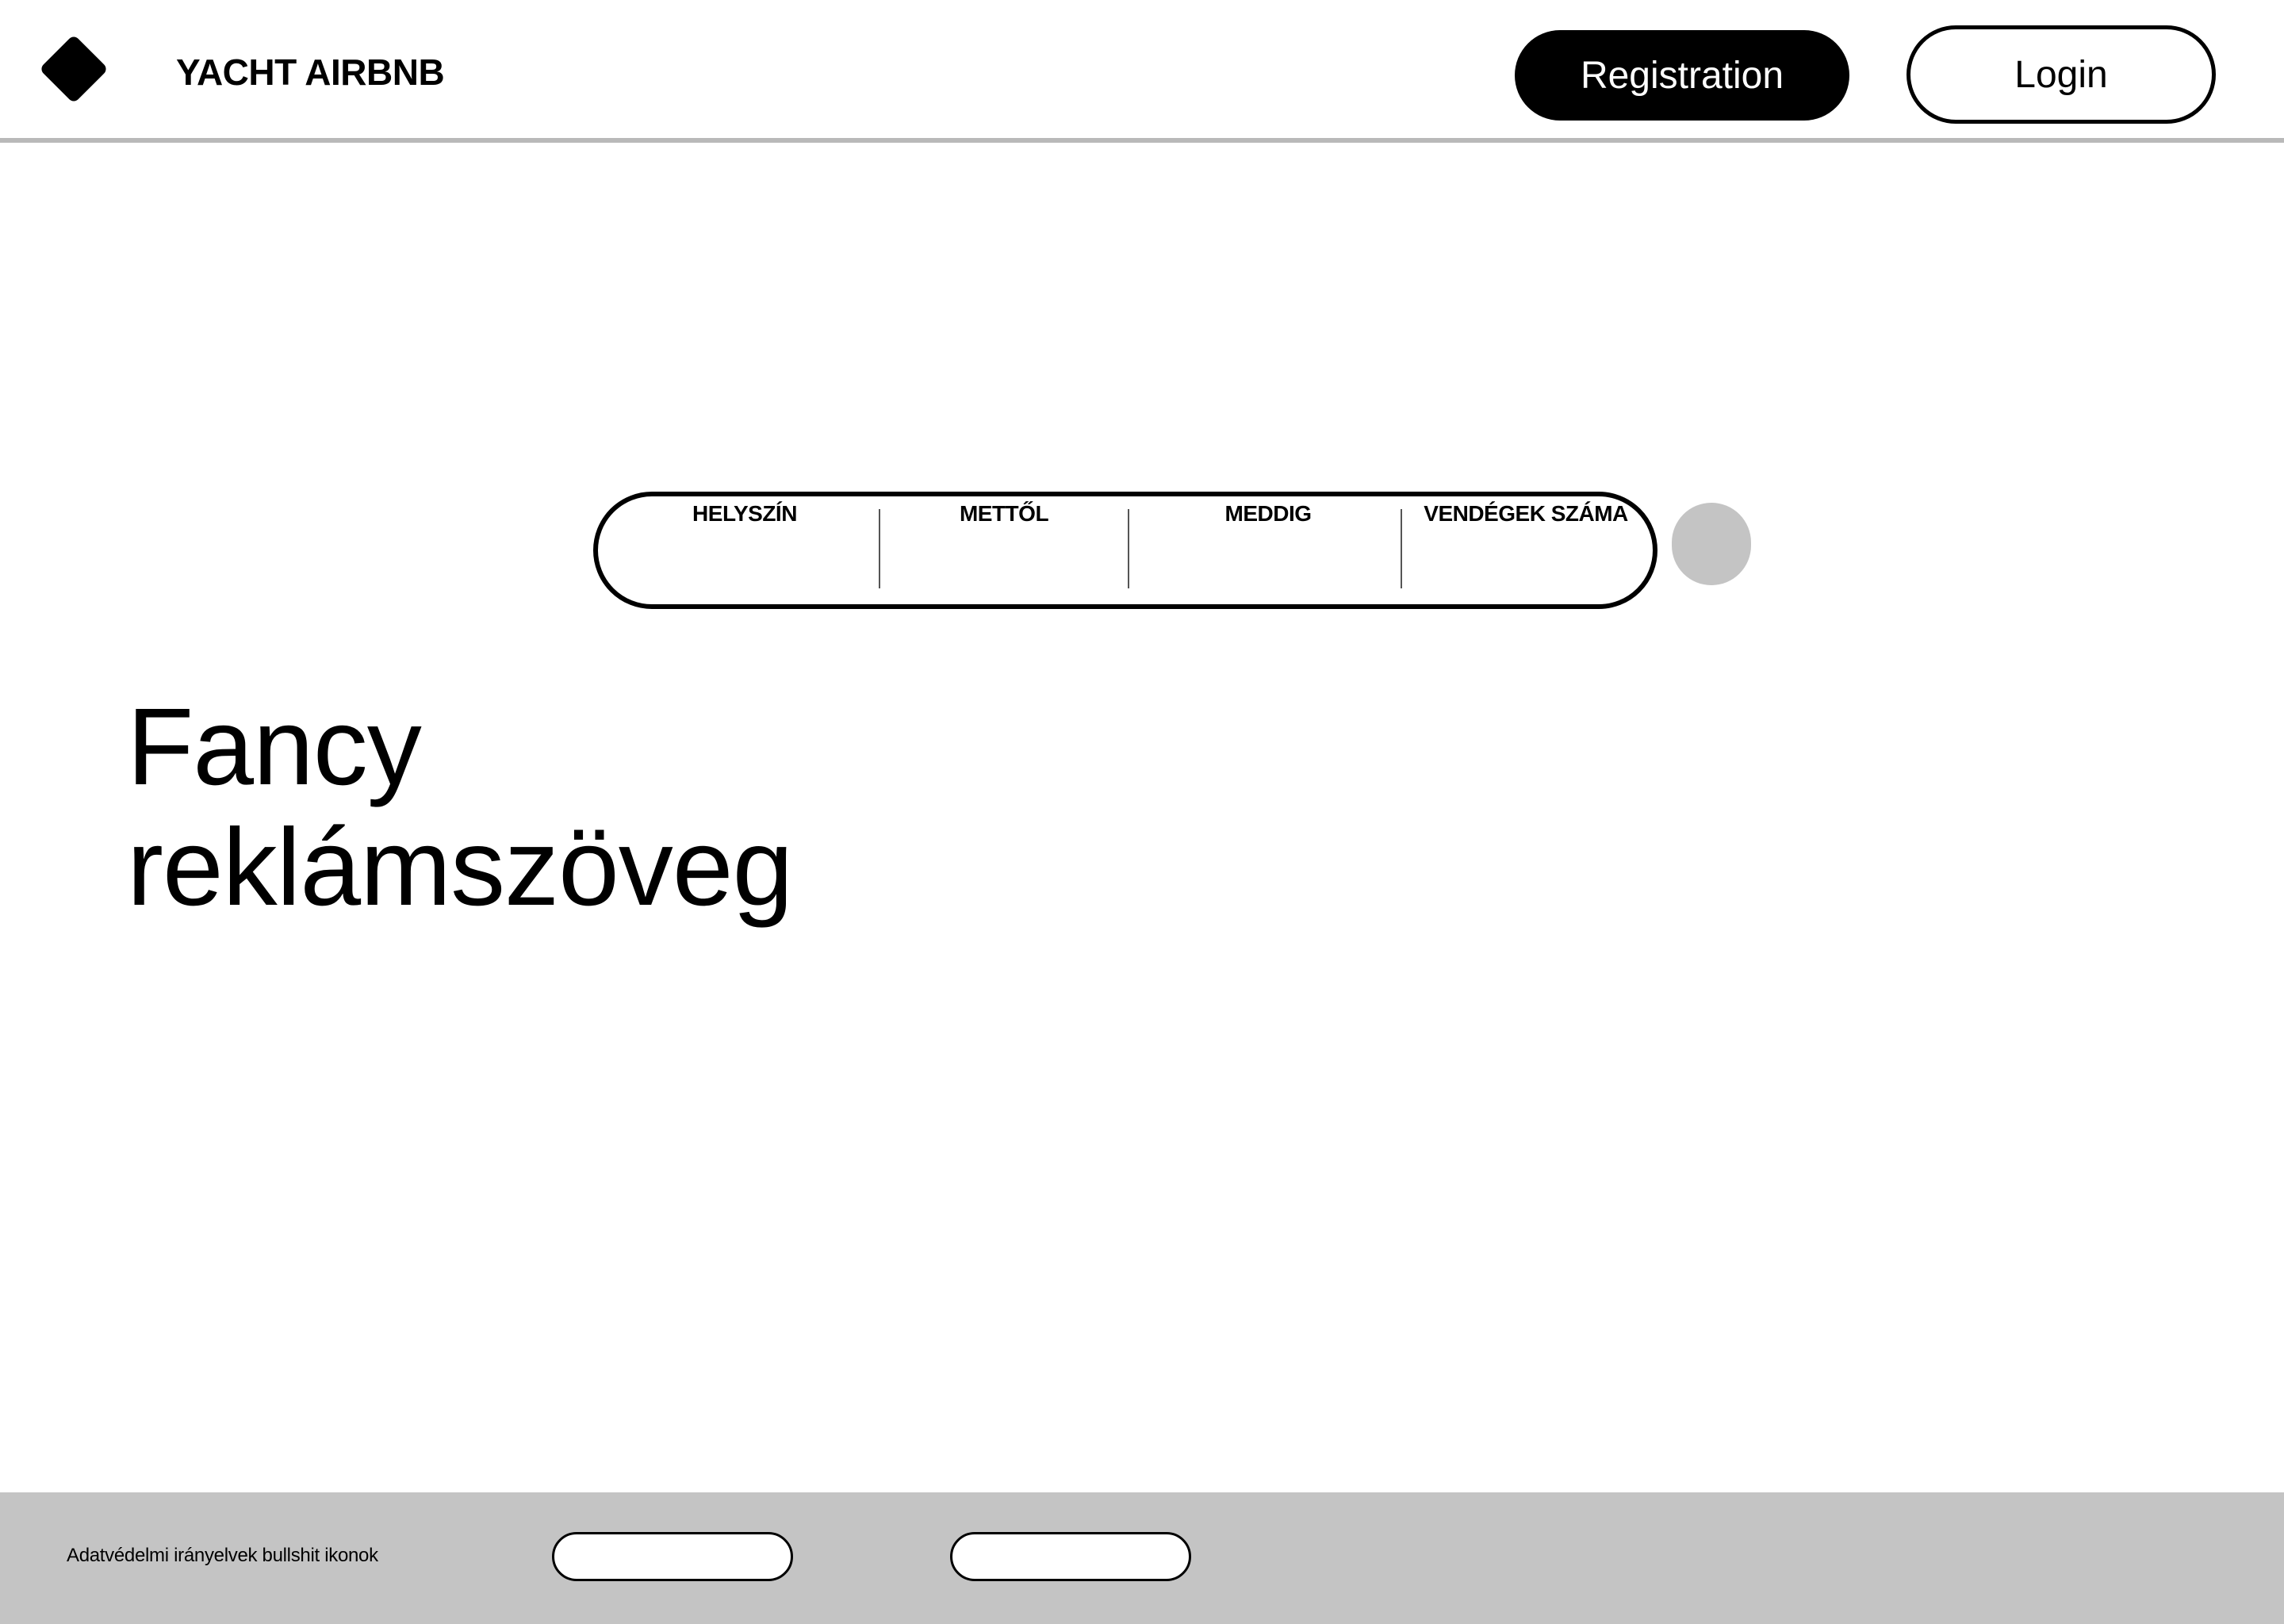 Image resolution: width=2284 pixels, height=1624 pixels. Describe the element at coordinates (1711, 544) in the screenshot. I see `search-button` at that location.